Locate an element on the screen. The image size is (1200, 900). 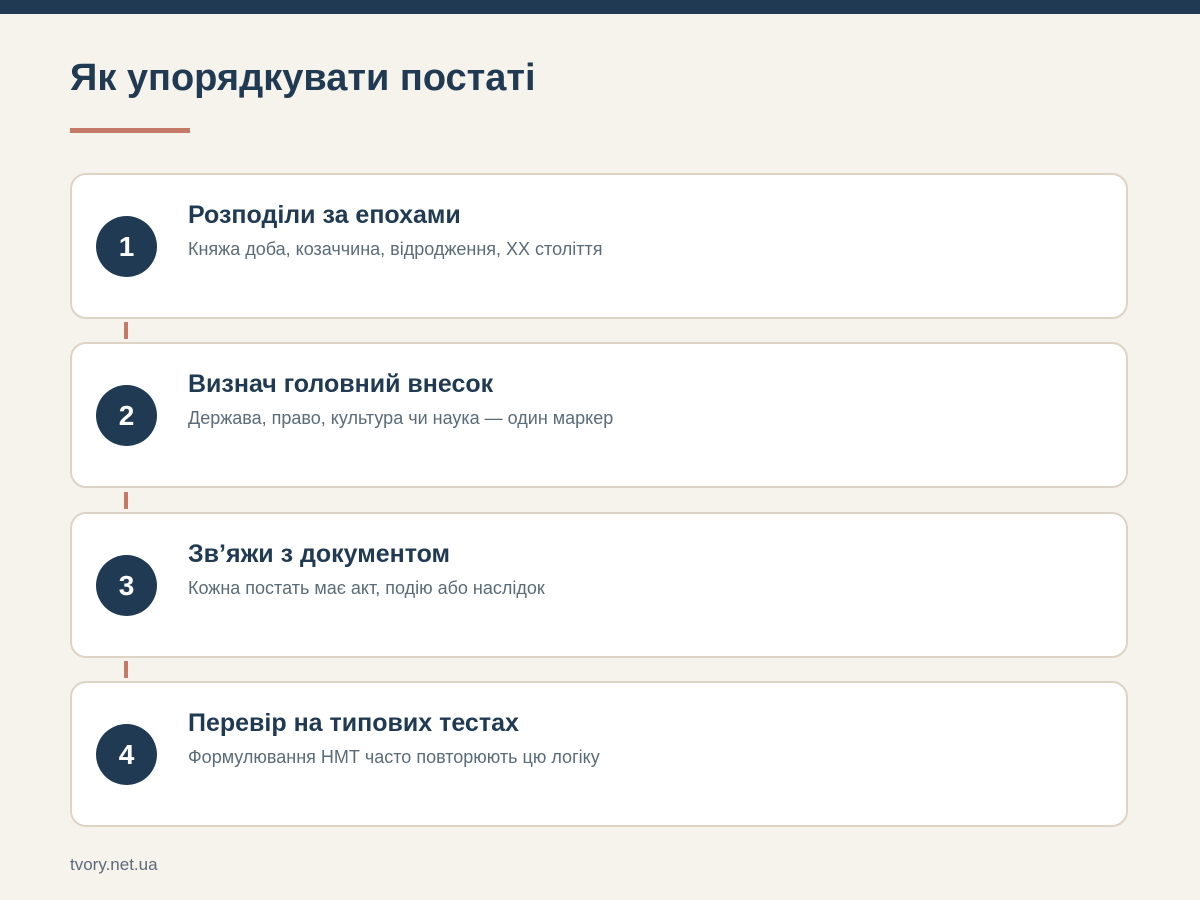
title-underline is located at coordinates (130, 130).